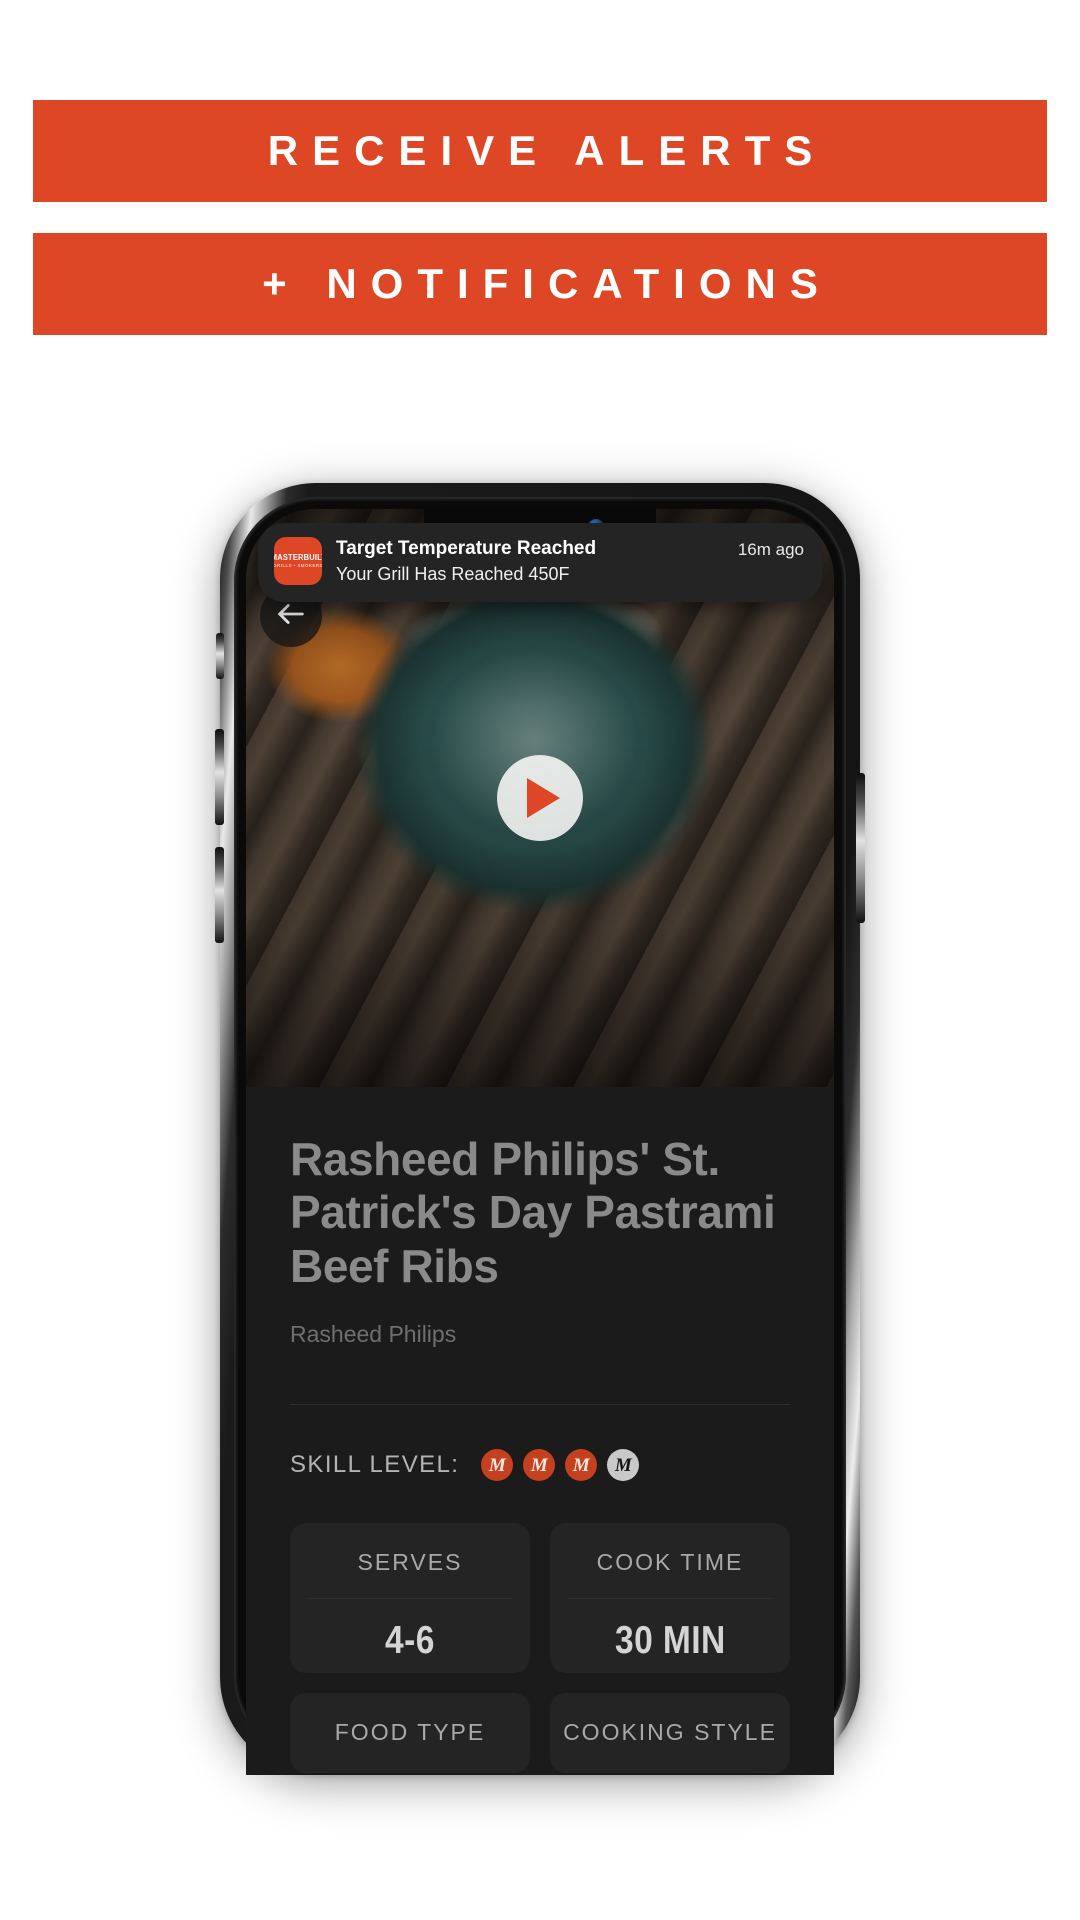  What do you see at coordinates (466, 548) in the screenshot?
I see `notification-title: Target Temperature Reached` at bounding box center [466, 548].